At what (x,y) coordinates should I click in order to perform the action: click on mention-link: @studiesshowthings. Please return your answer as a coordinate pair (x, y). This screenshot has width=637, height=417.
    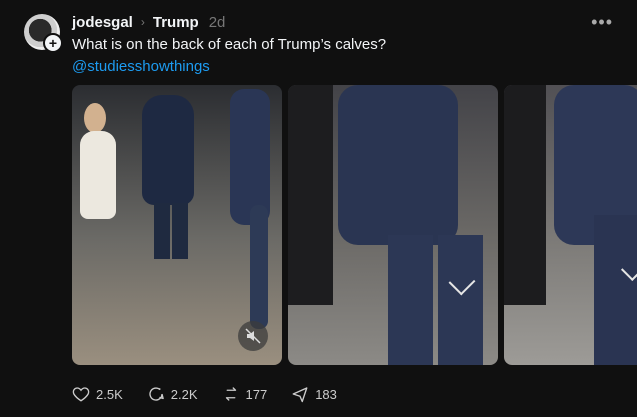
    Looking at the image, I should click on (141, 66).